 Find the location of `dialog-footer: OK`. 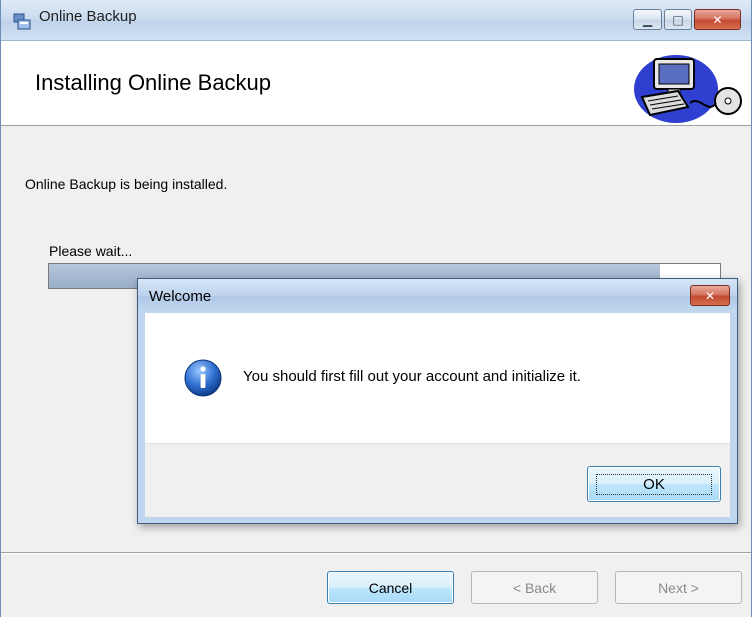

dialog-footer: OK is located at coordinates (437, 480).